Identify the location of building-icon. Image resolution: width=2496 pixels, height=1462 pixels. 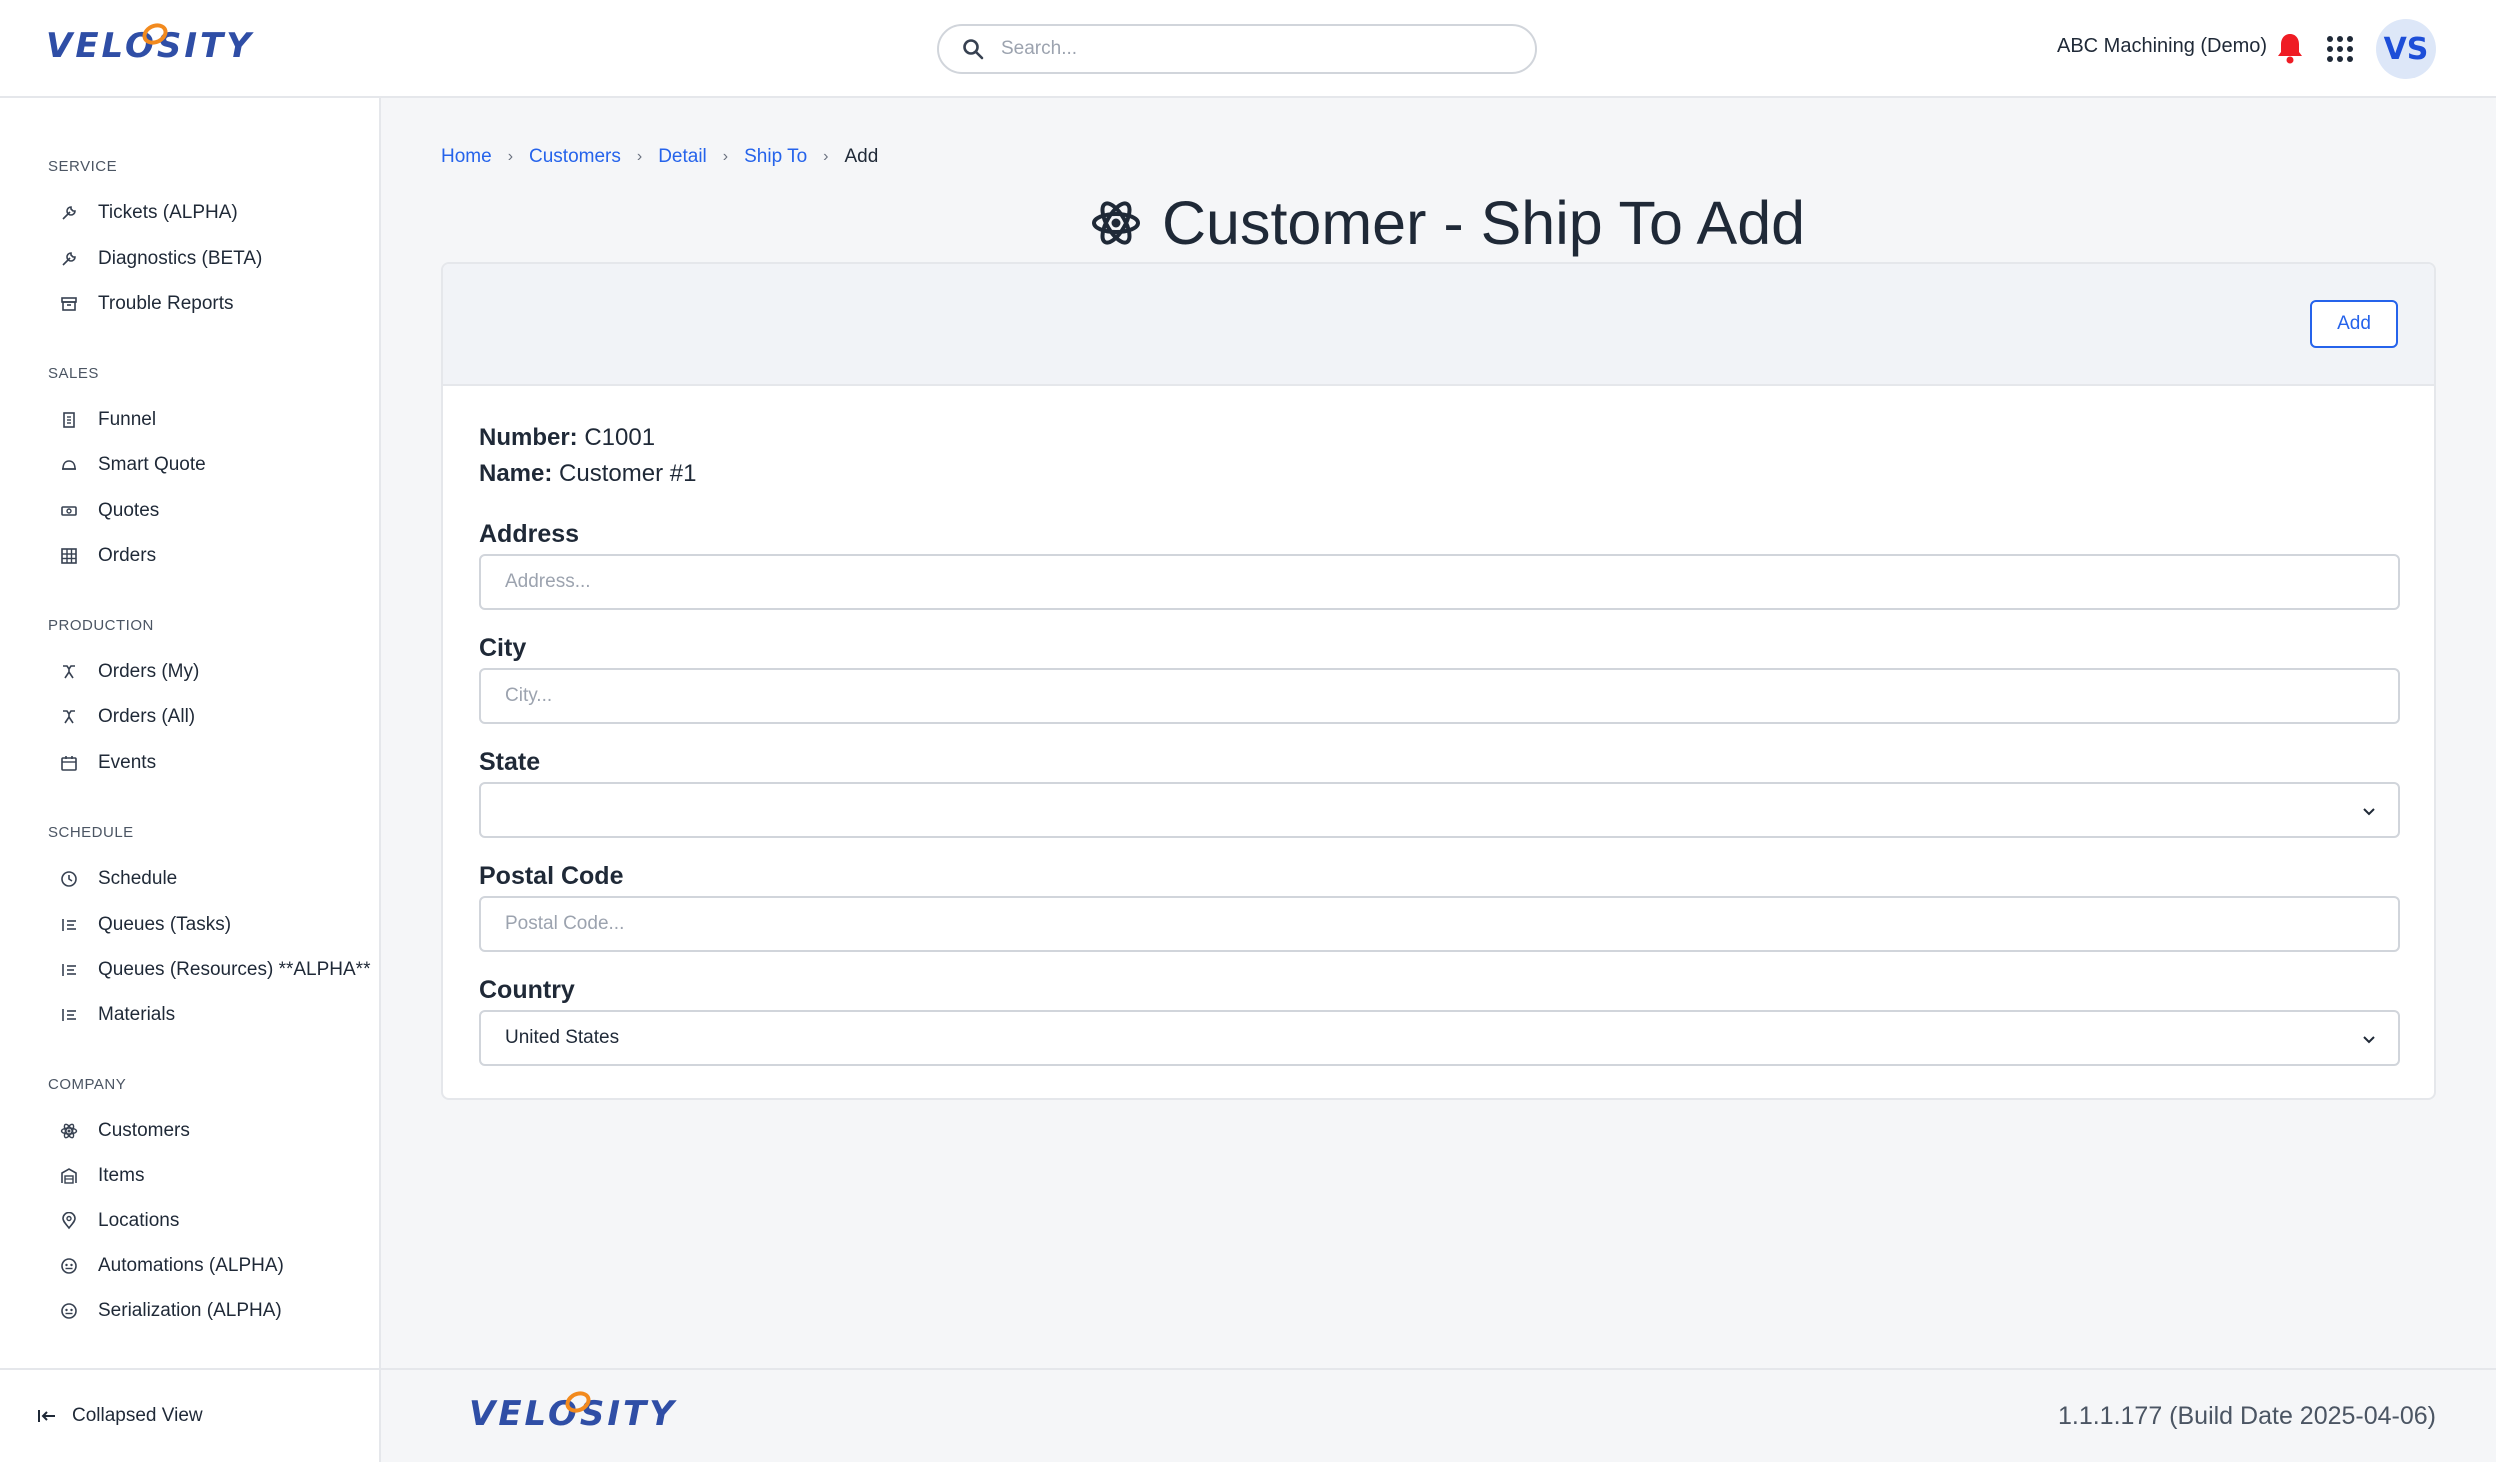
(69, 420).